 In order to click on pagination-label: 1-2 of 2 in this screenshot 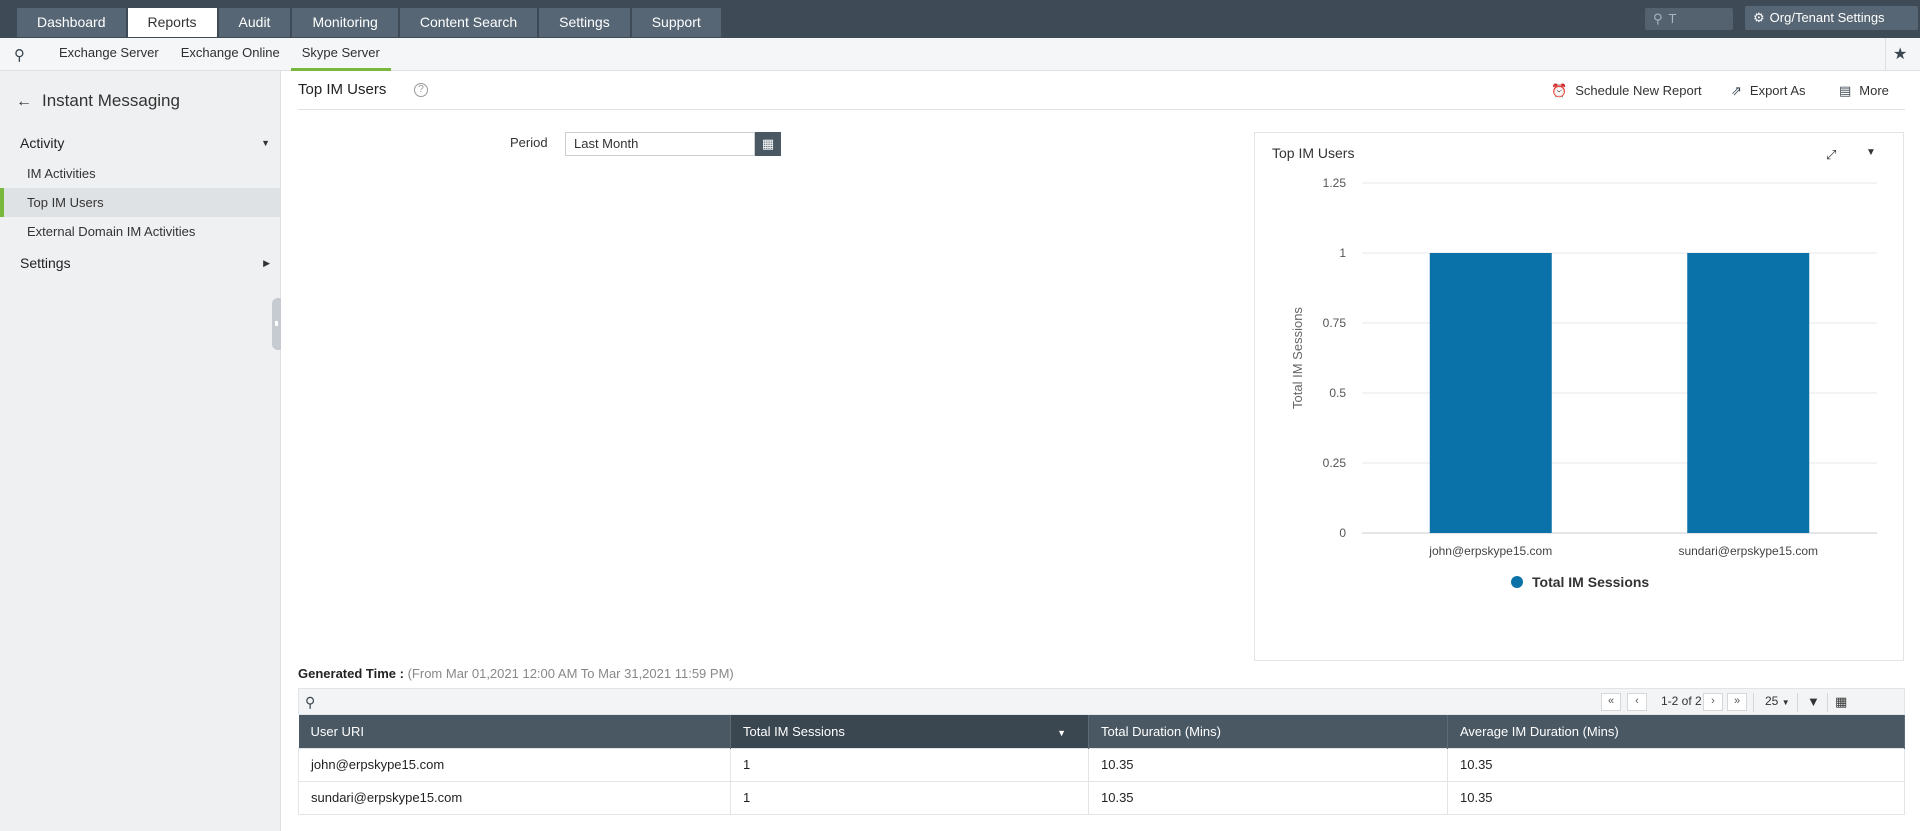, I will do `click(1681, 701)`.